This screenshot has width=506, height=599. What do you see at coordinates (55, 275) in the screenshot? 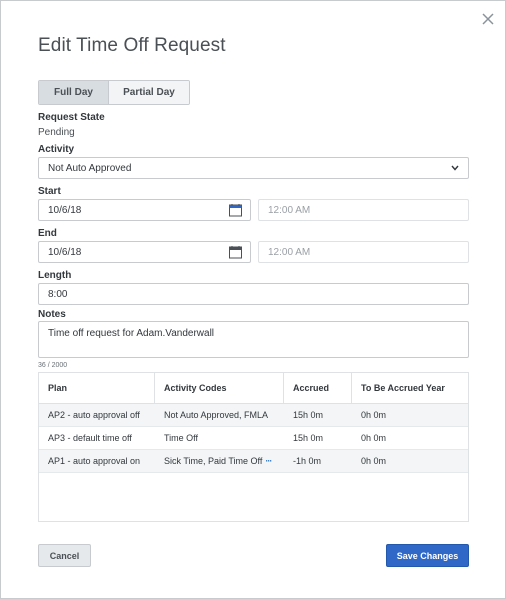
I see `length-label: Length` at bounding box center [55, 275].